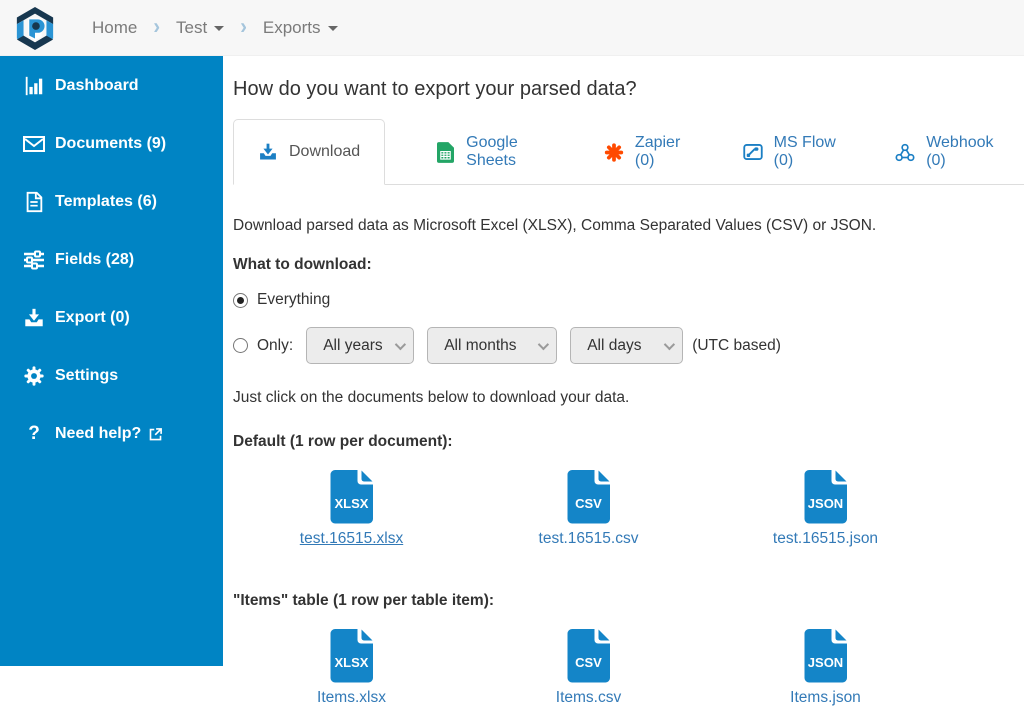 Image resolution: width=1024 pixels, height=707 pixels. I want to click on breadcrumb-exports-label: Exports, so click(292, 28).